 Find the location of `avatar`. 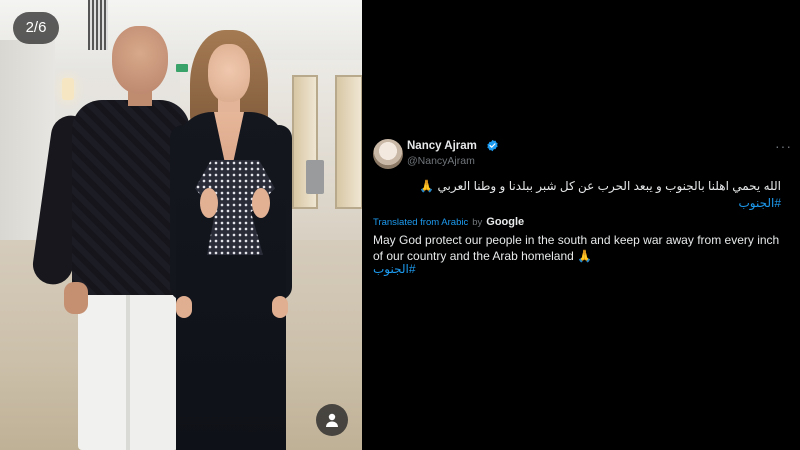

avatar is located at coordinates (388, 154).